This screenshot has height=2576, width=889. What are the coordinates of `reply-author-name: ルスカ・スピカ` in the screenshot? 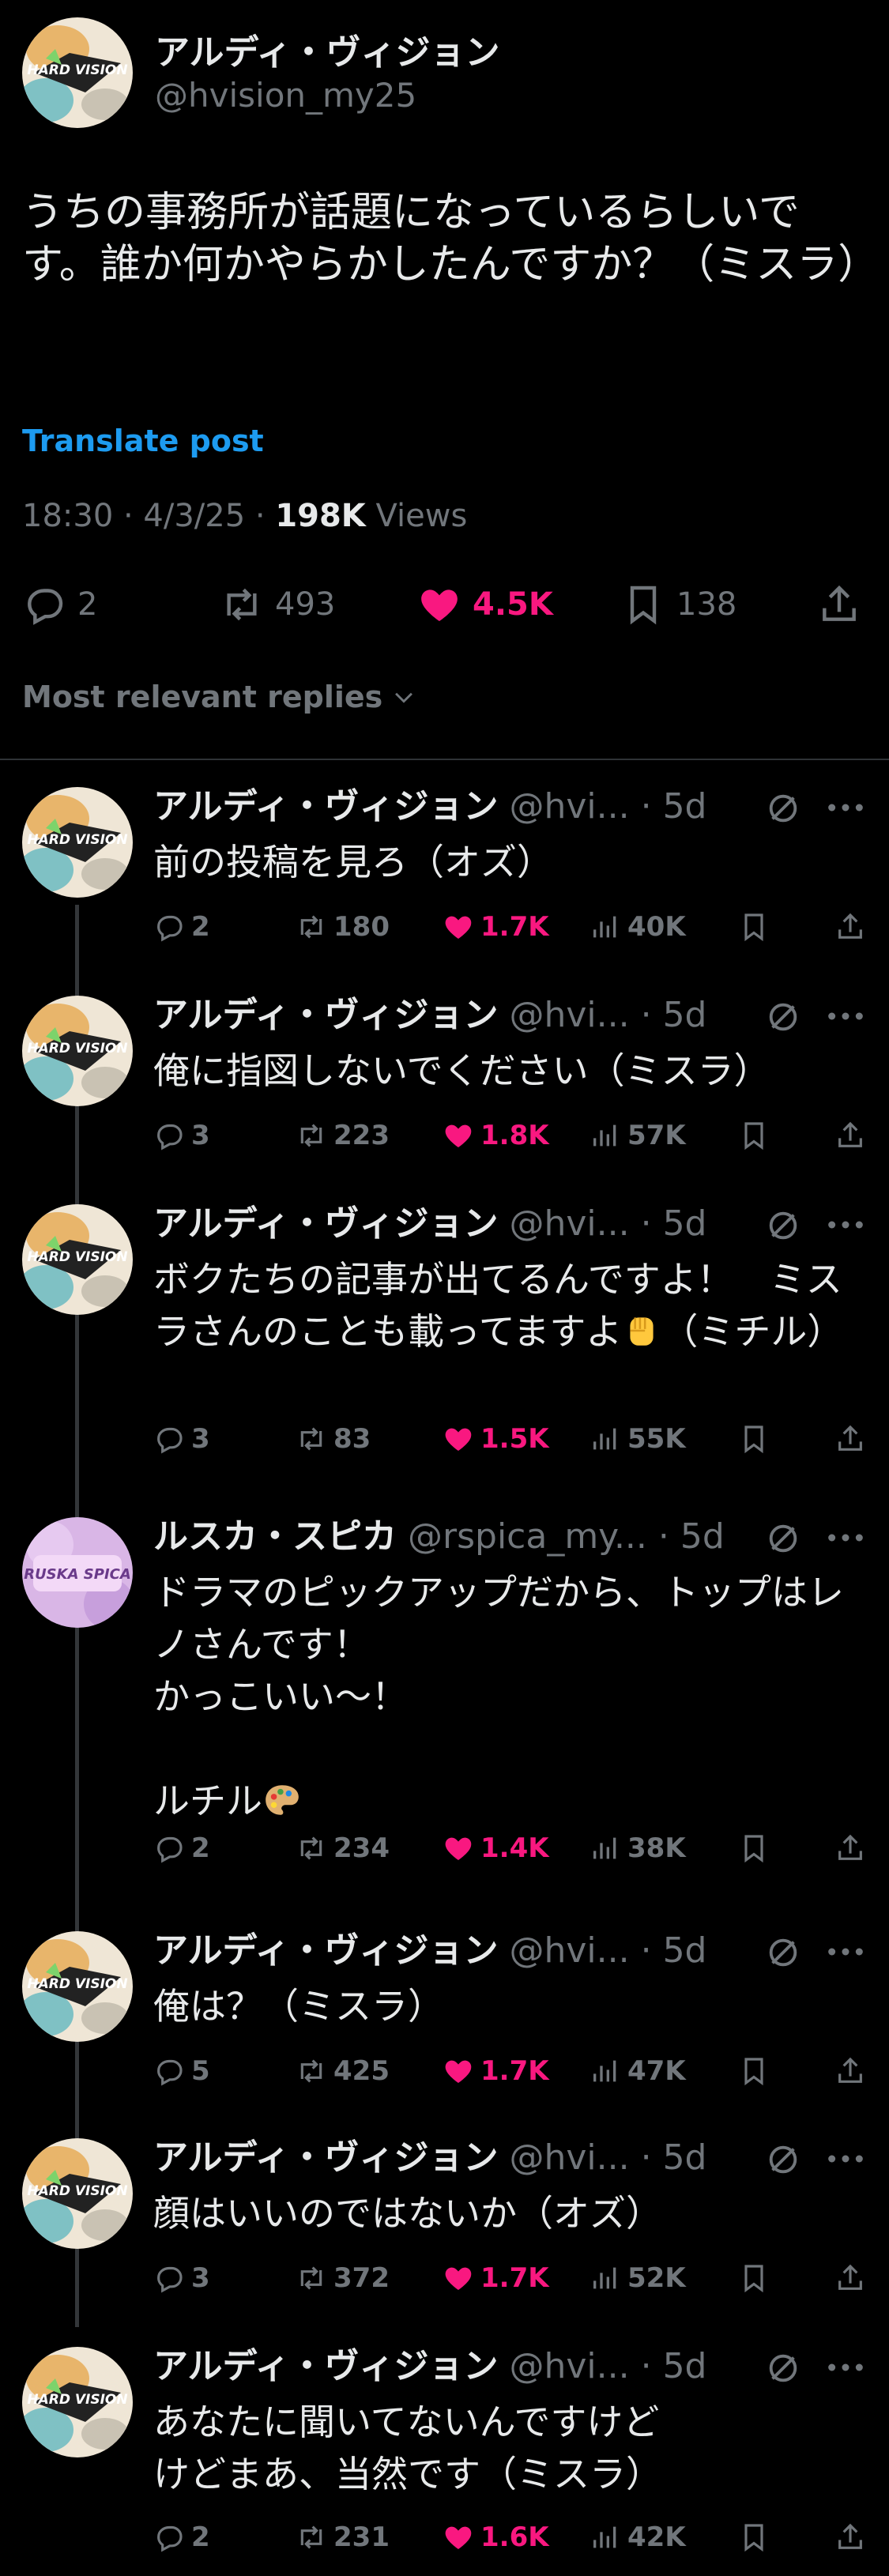 It's located at (275, 1536).